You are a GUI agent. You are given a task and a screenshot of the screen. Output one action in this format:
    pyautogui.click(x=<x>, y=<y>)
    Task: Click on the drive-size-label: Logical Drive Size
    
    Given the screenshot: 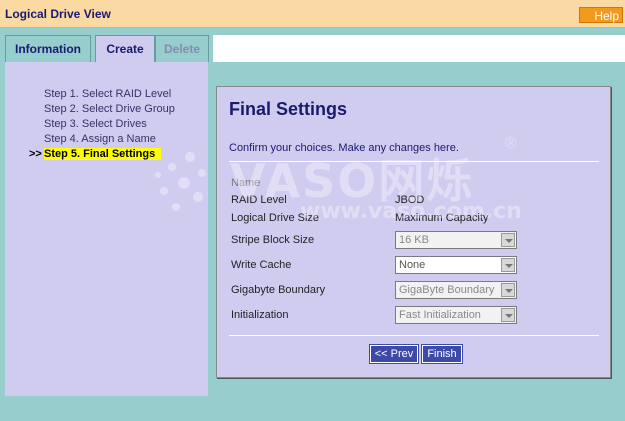 What is the action you would take?
    pyautogui.click(x=275, y=218)
    